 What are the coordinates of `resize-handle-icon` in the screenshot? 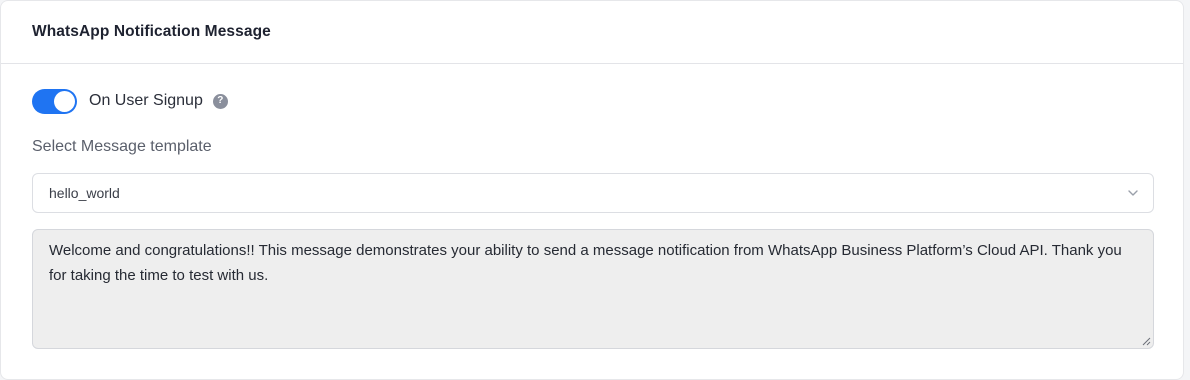 It's located at (1146, 341).